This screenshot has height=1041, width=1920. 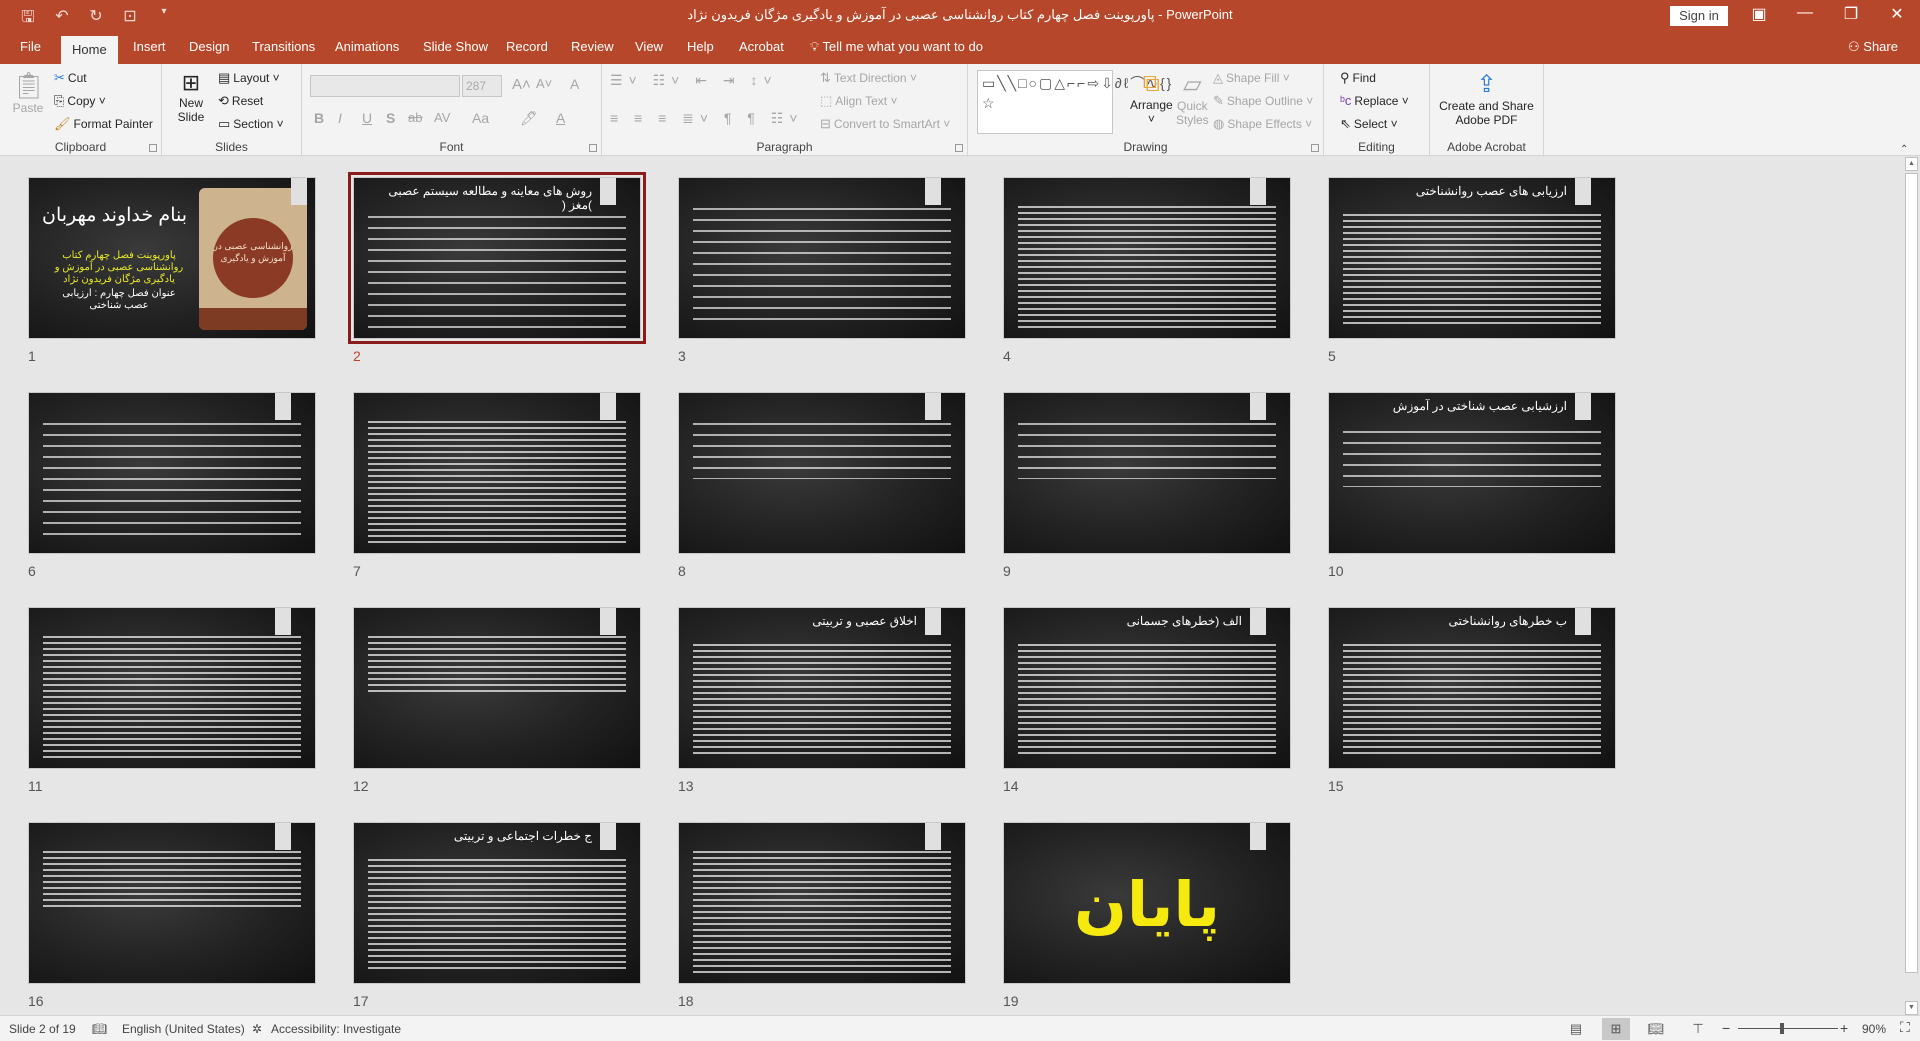 I want to click on font-color-icon: A, so click(x=560, y=118).